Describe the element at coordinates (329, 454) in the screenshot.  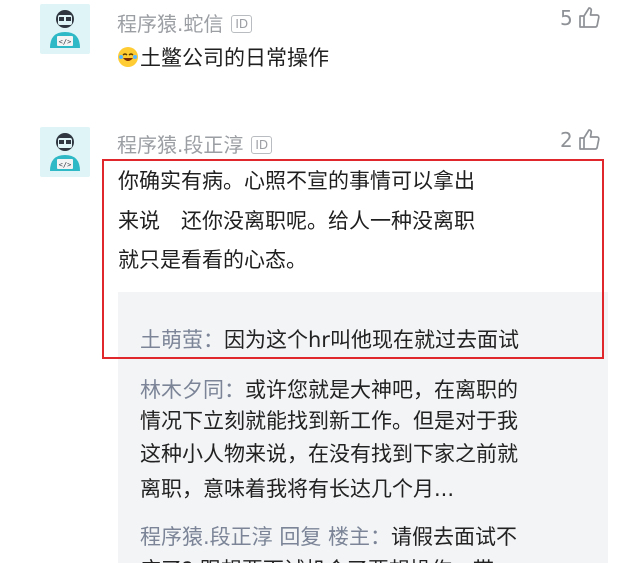
I see `reply-text-line: 这种小人物来说，在没有找到下家之前就` at that location.